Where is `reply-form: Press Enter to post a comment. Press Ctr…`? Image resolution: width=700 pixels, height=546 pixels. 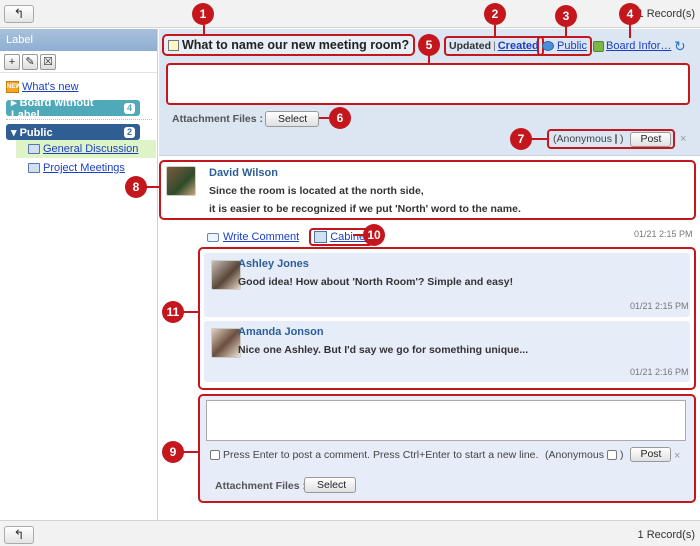 reply-form: Press Enter to post a comment. Press Ctr… is located at coordinates (447, 448).